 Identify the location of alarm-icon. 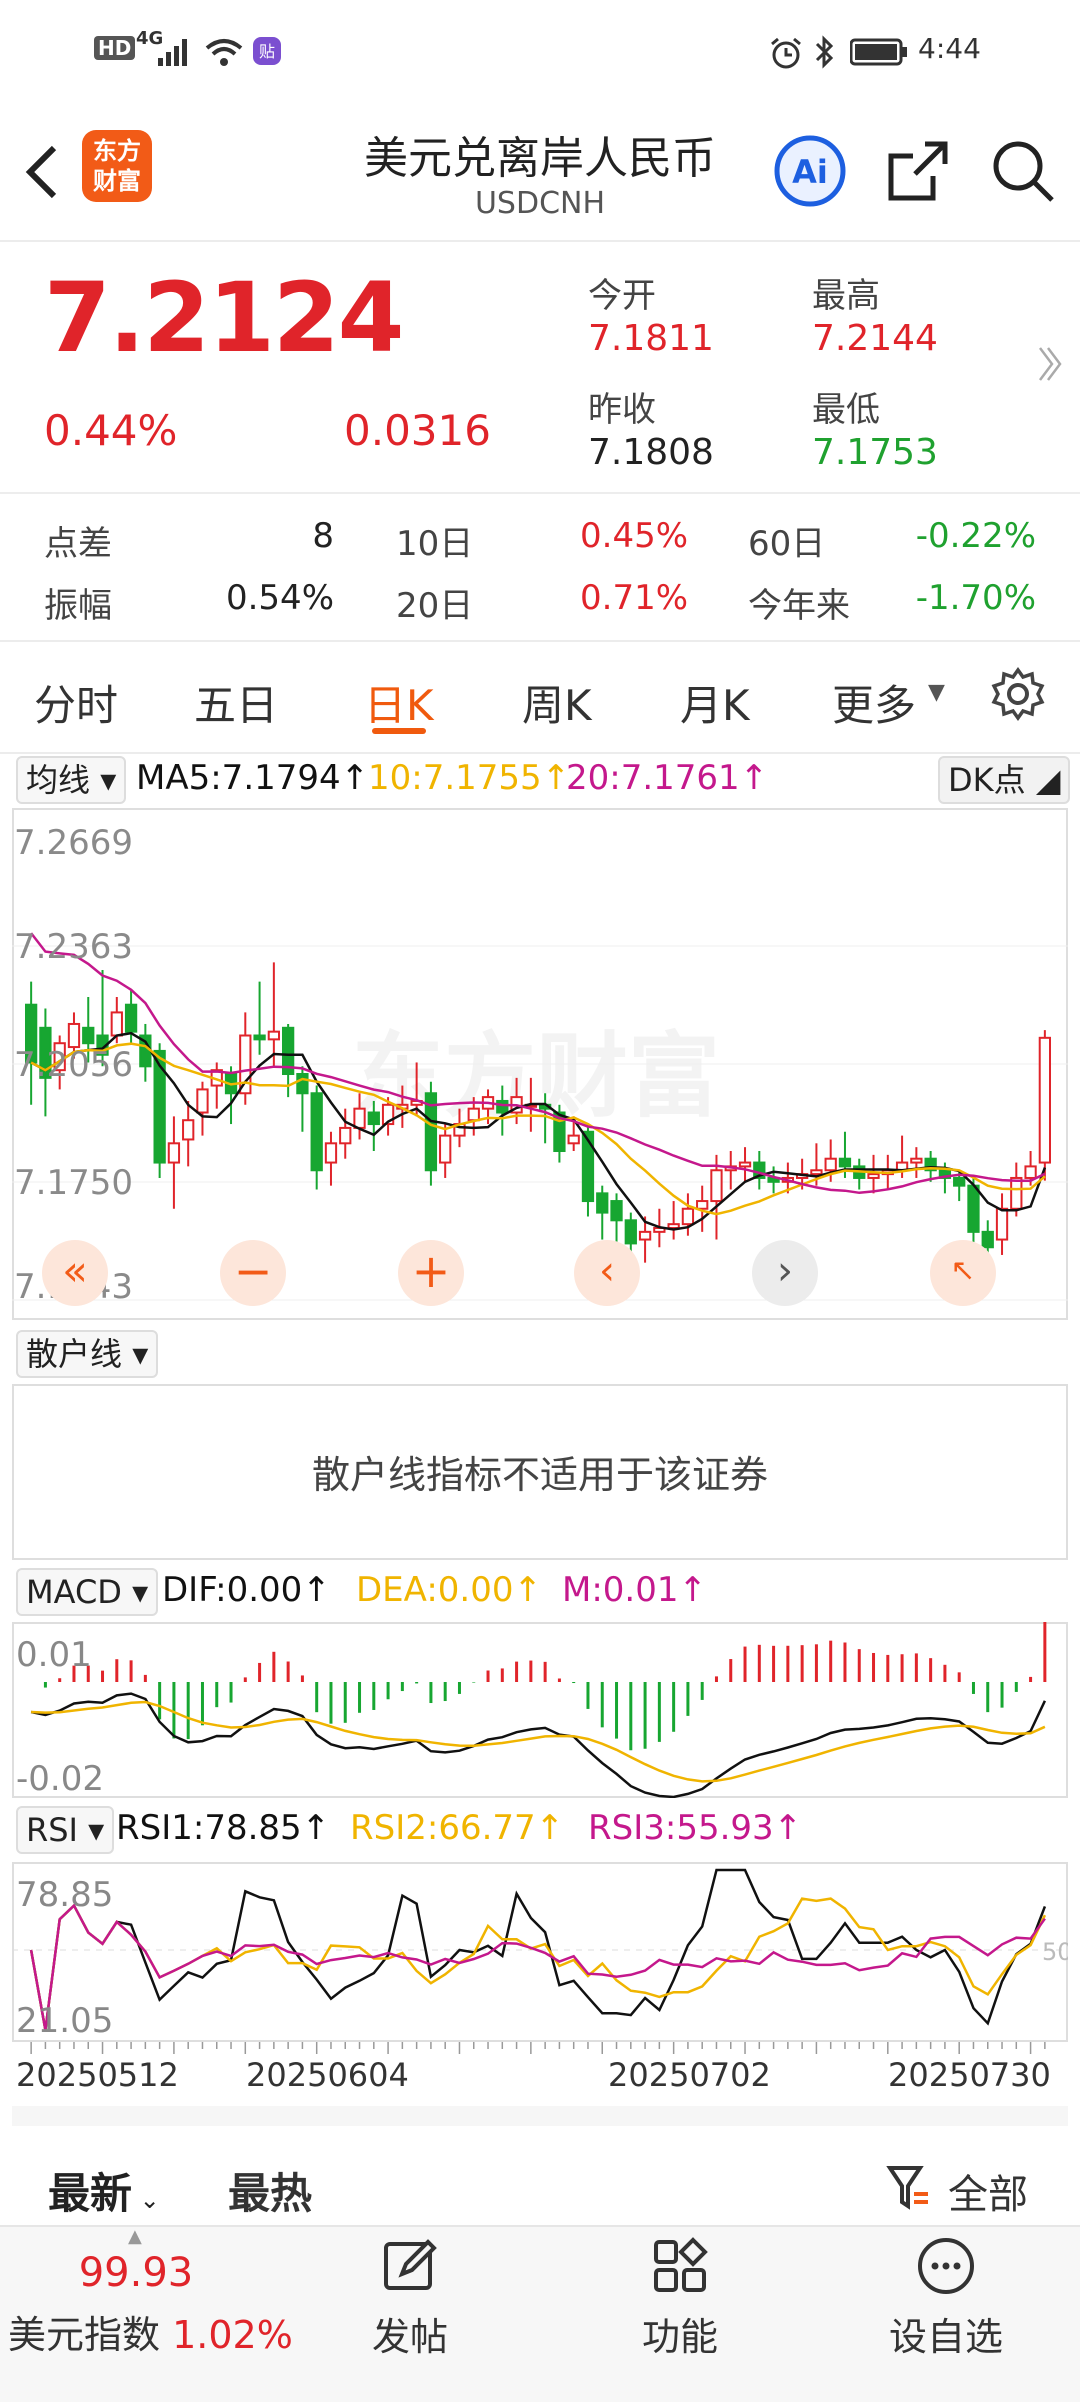
(786, 53).